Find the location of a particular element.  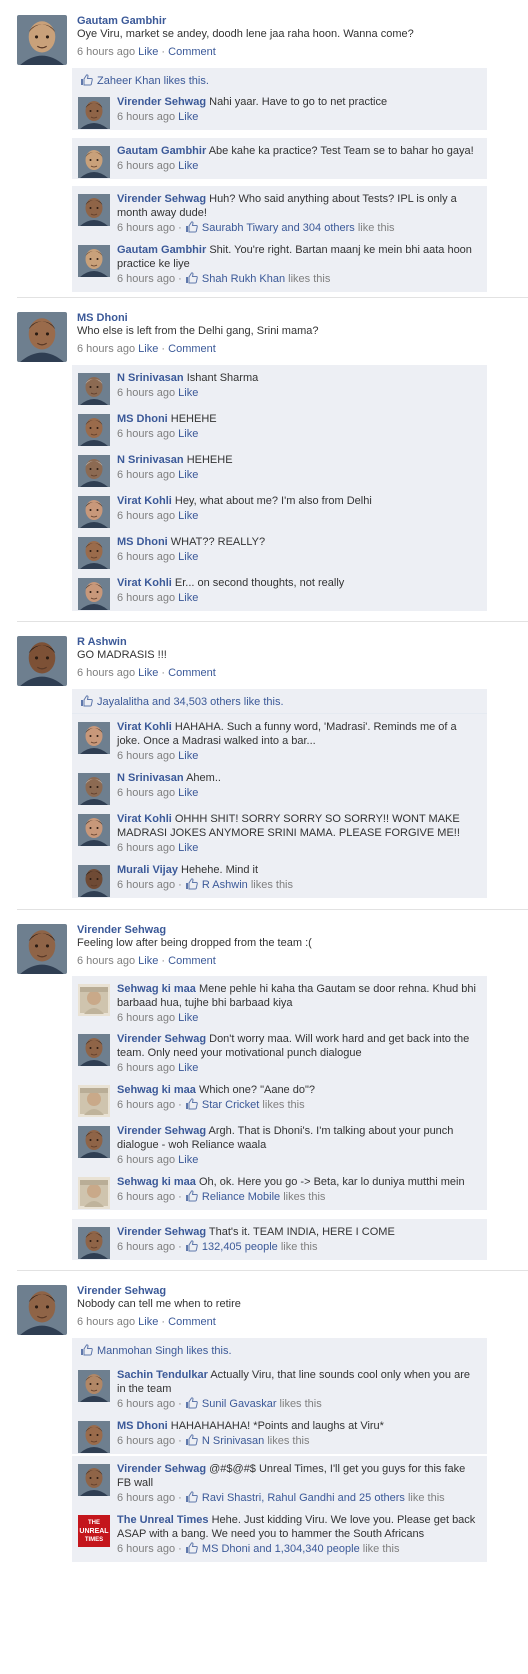

post-author-link: MS Dhoni is located at coordinates (102, 318).